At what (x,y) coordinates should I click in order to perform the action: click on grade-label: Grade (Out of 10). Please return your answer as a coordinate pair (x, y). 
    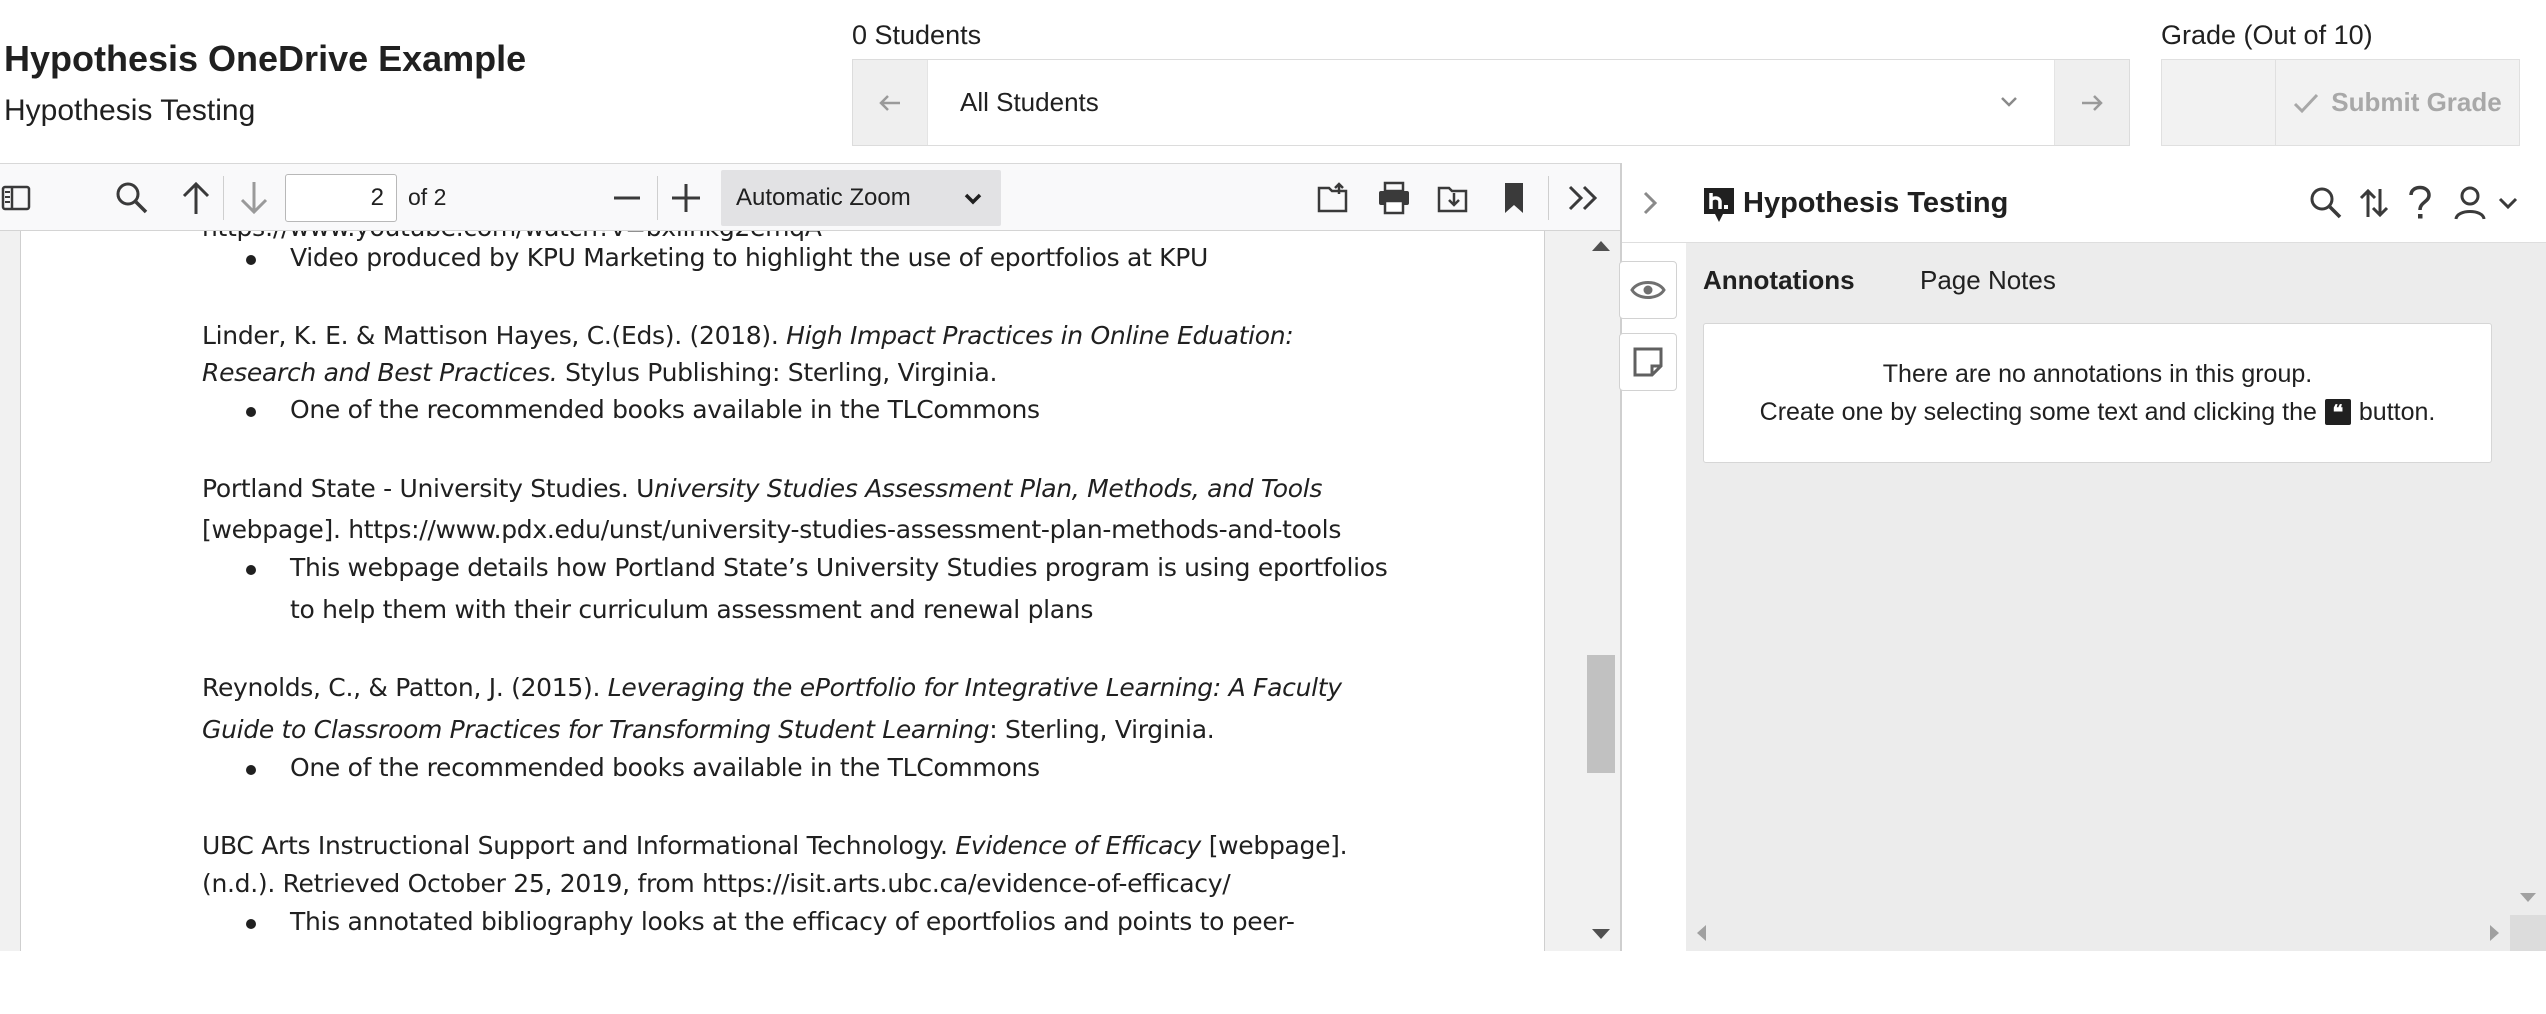
    Looking at the image, I should click on (2267, 35).